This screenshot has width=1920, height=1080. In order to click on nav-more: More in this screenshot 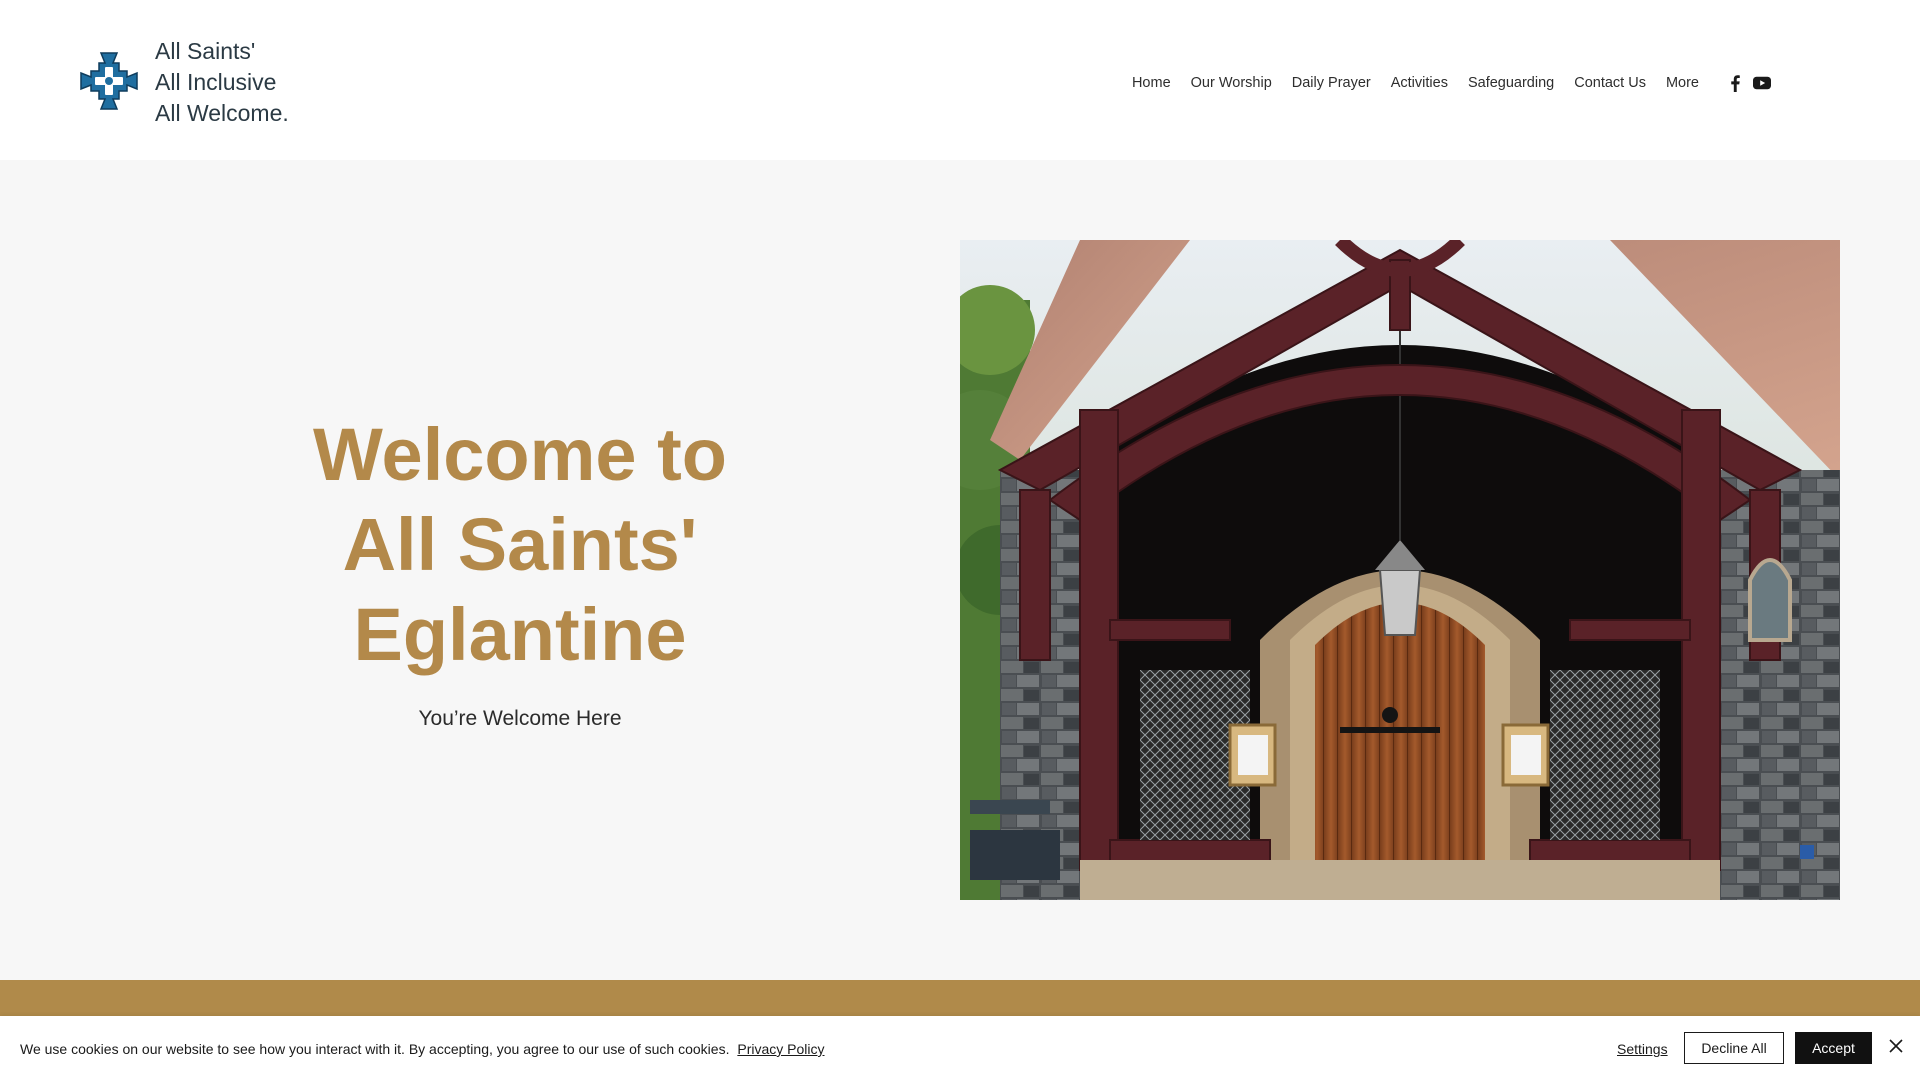, I will do `click(1682, 83)`.